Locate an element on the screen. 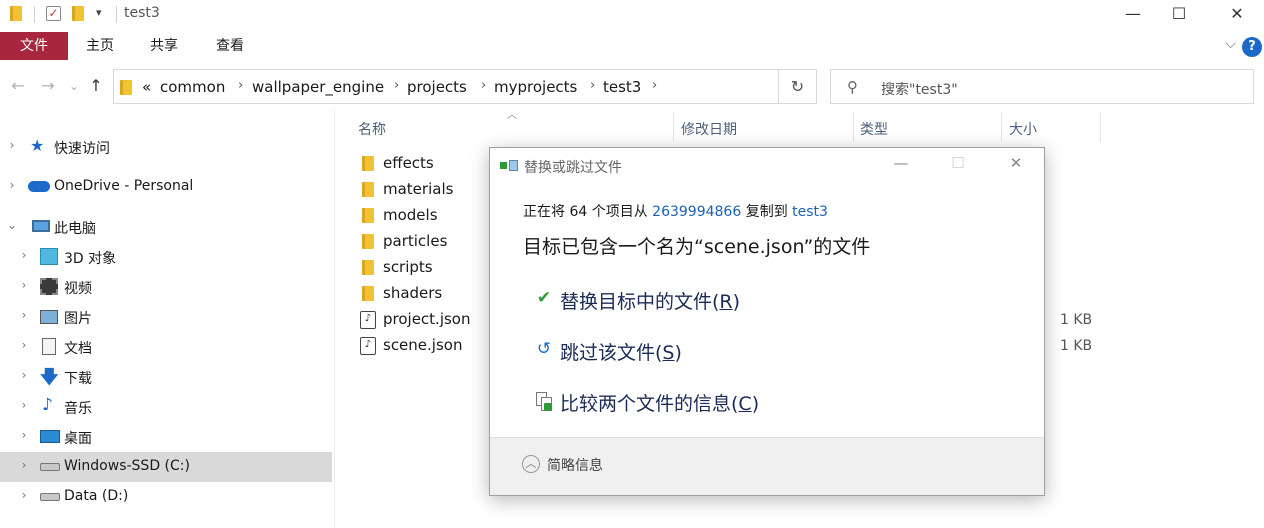 Image resolution: width=1264 pixels, height=528 pixels. maximize-button: ☐ is located at coordinates (1179, 15).